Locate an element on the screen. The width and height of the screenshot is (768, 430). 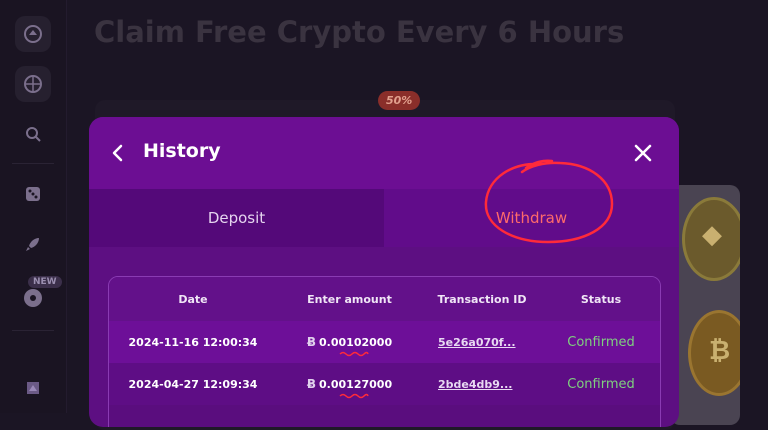
column-header-transaction-id: Transaction ID is located at coordinates (482, 299).